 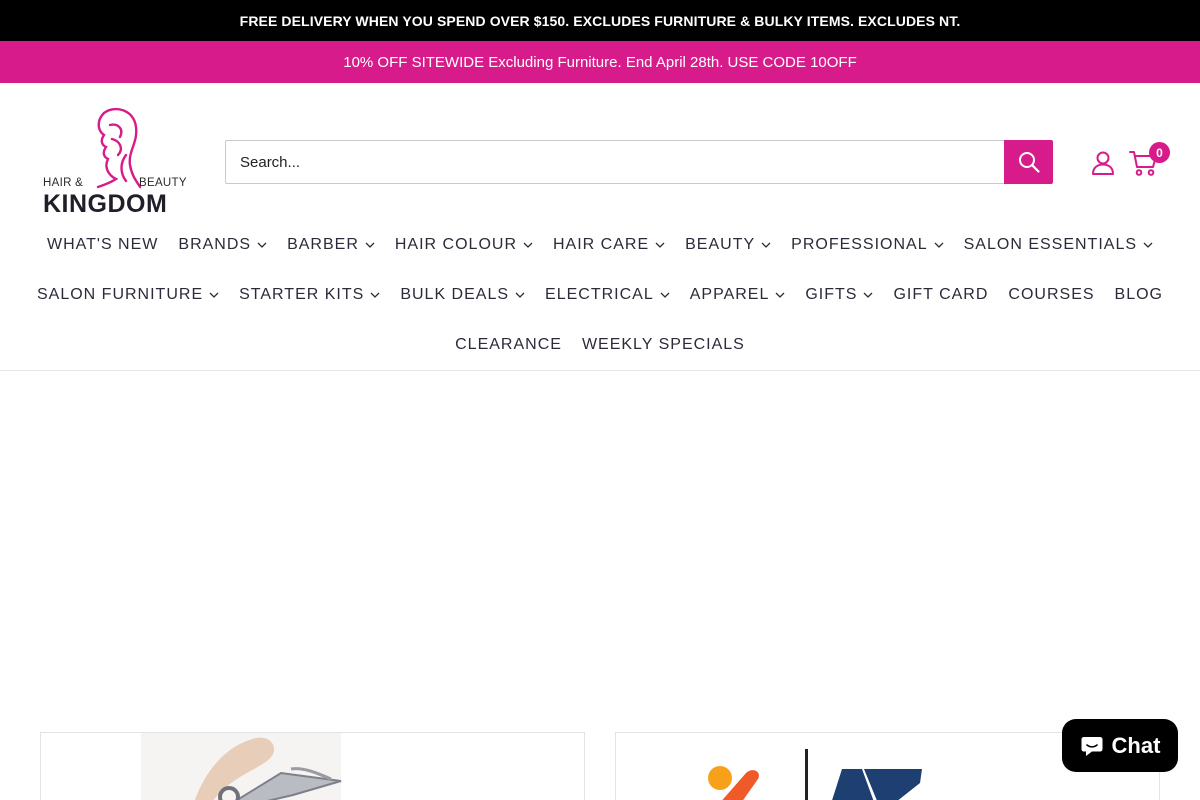 I want to click on collection-card, so click(x=312, y=766).